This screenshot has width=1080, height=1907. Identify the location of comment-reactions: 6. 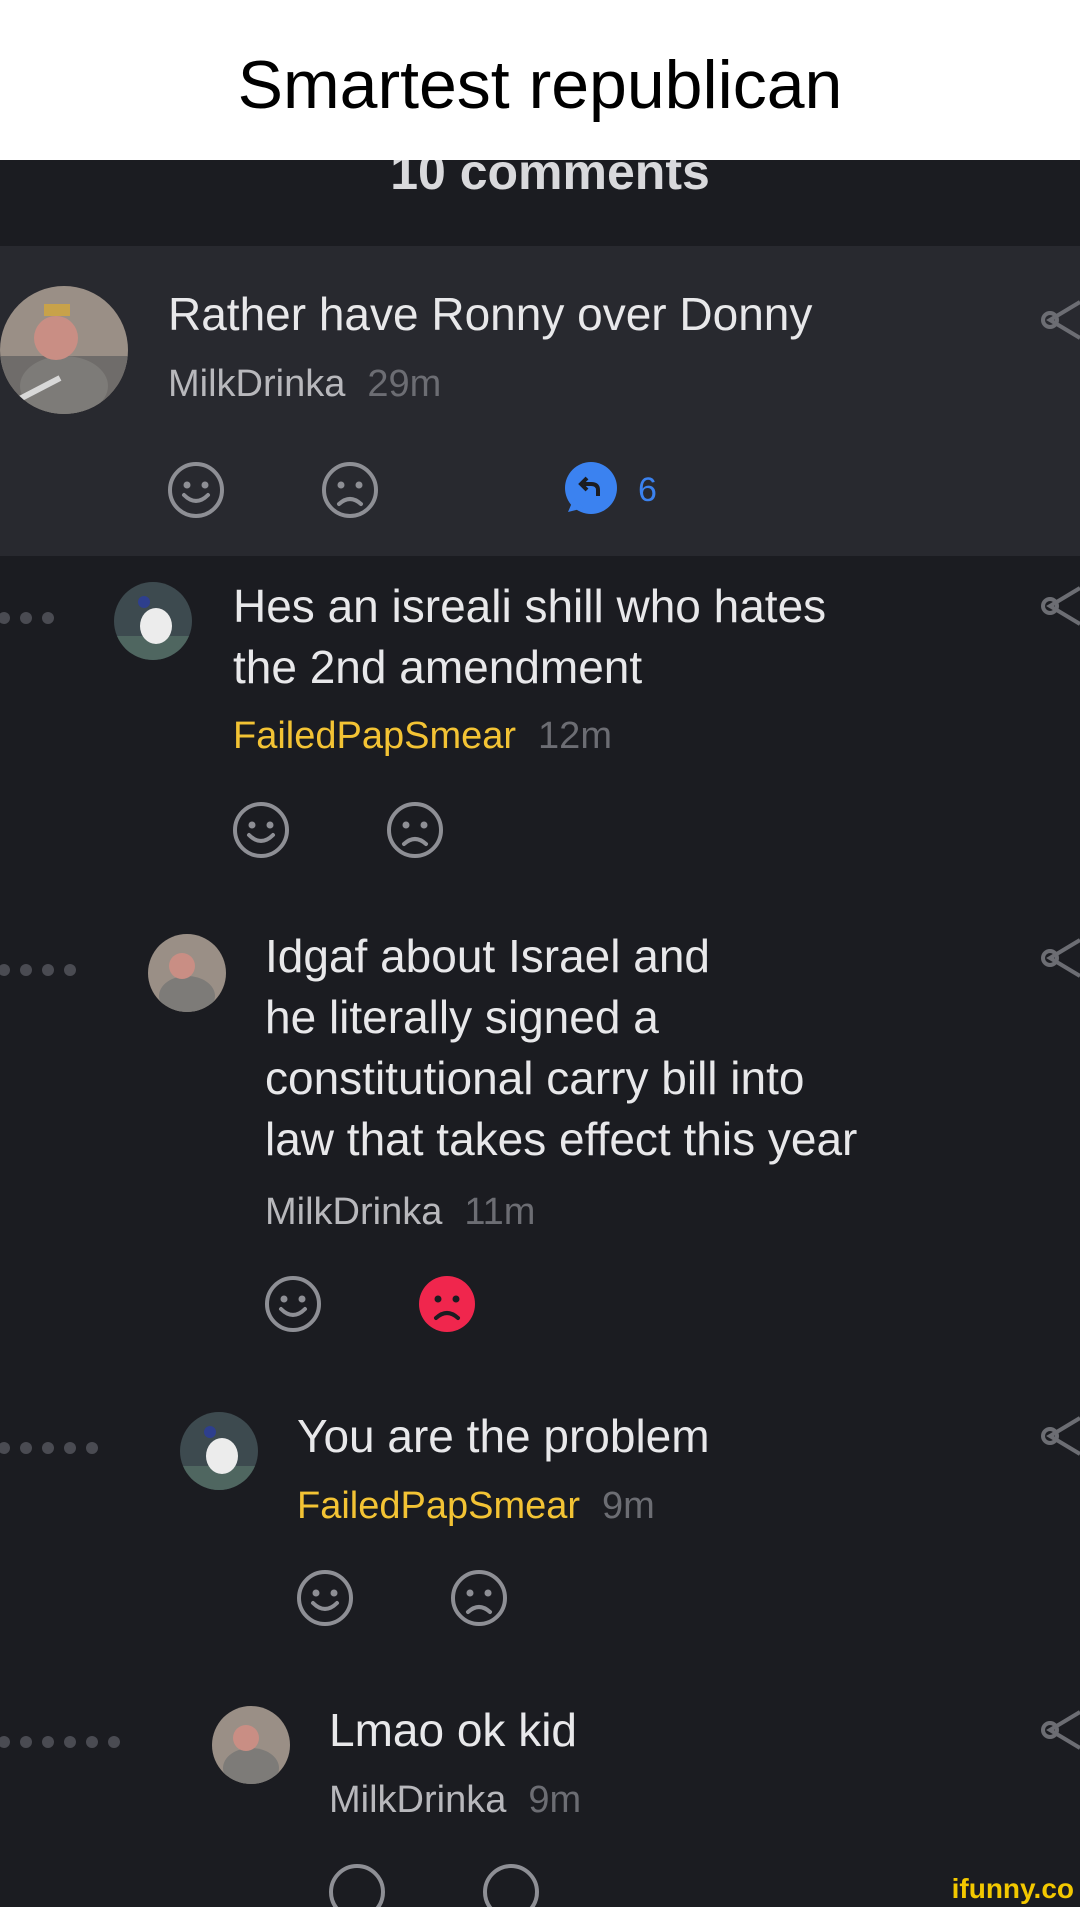
(426, 490).